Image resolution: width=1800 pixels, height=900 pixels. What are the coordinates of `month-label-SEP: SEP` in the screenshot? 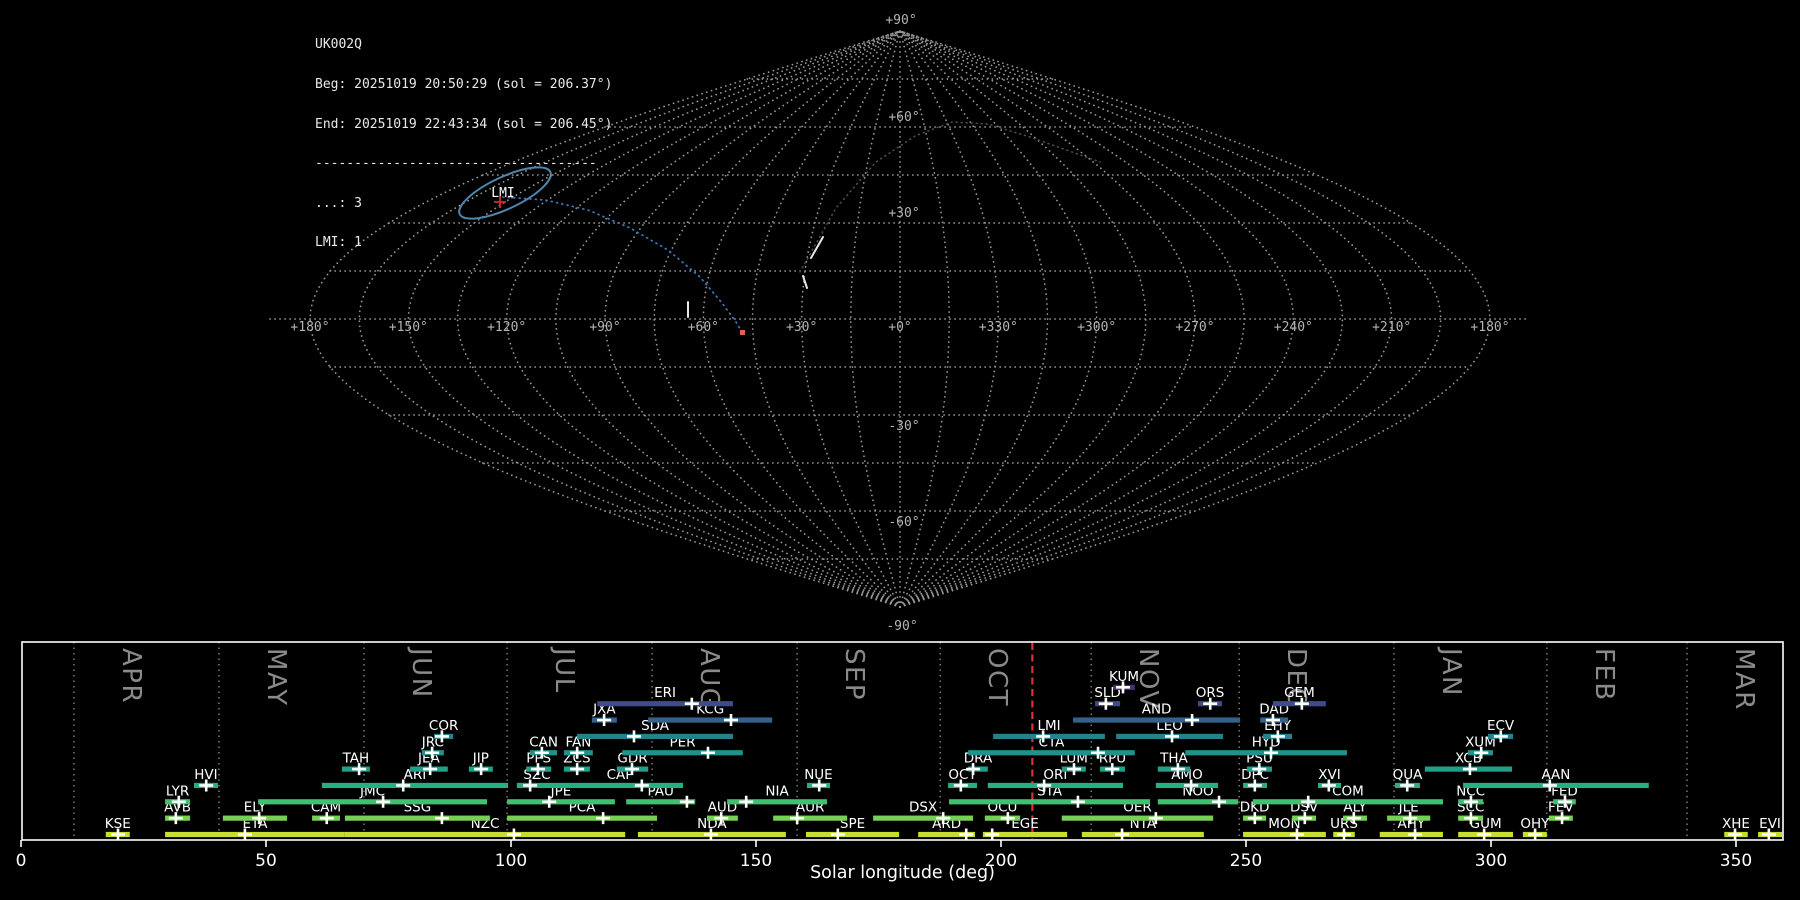 It's located at (854, 674).